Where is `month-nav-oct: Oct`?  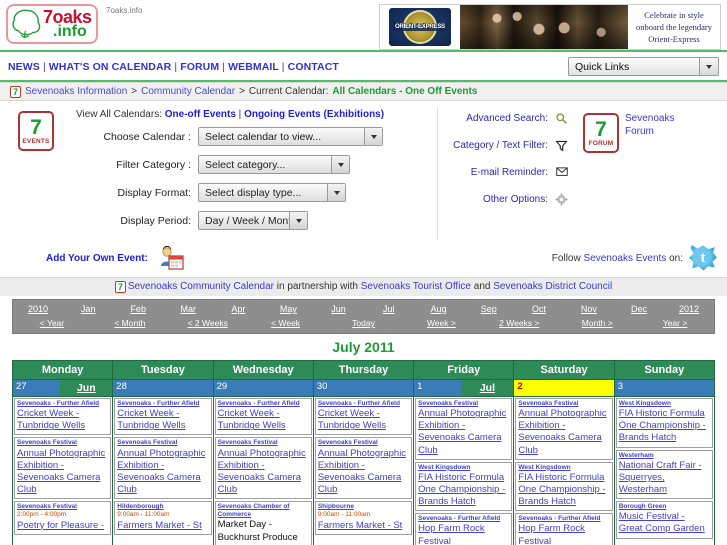
month-nav-oct: Oct is located at coordinates (539, 309).